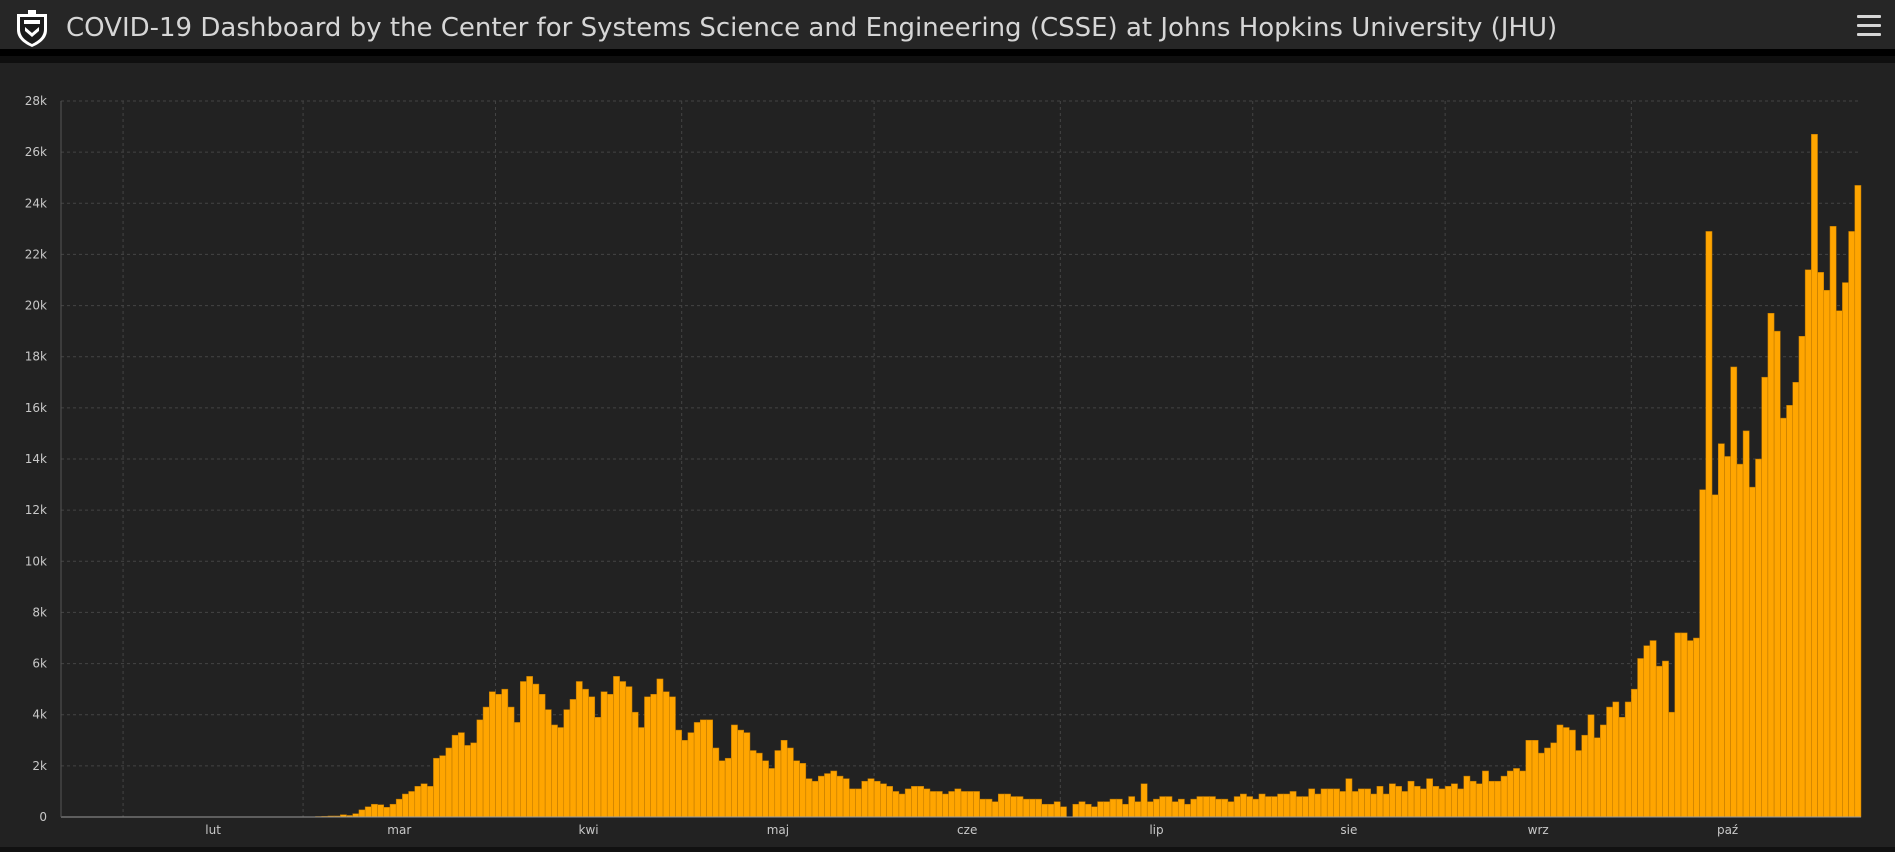  I want to click on x-tick-label: mar, so click(399, 830).